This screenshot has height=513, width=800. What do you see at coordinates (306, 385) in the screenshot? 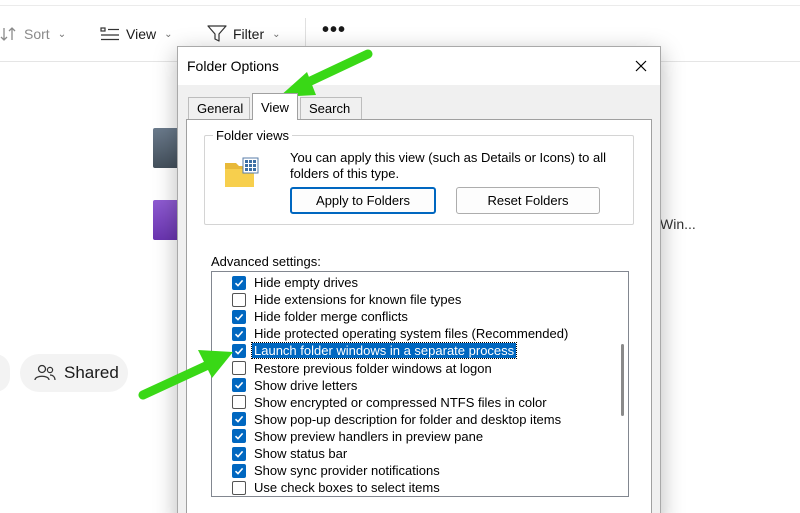
I see `setting-label: Show drive letters` at bounding box center [306, 385].